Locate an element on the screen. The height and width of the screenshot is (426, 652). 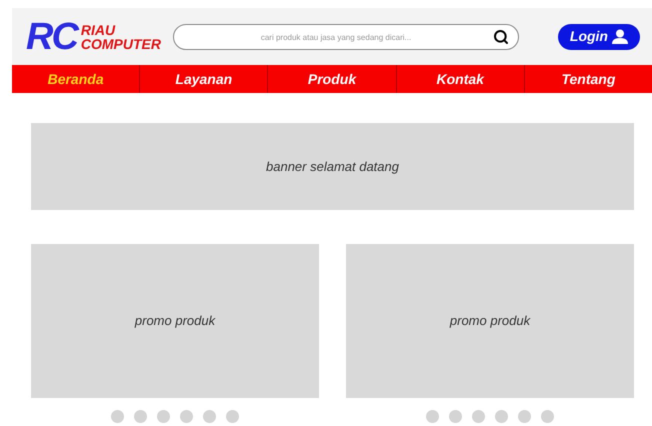
nav-tab: Kontak is located at coordinates (460, 79).